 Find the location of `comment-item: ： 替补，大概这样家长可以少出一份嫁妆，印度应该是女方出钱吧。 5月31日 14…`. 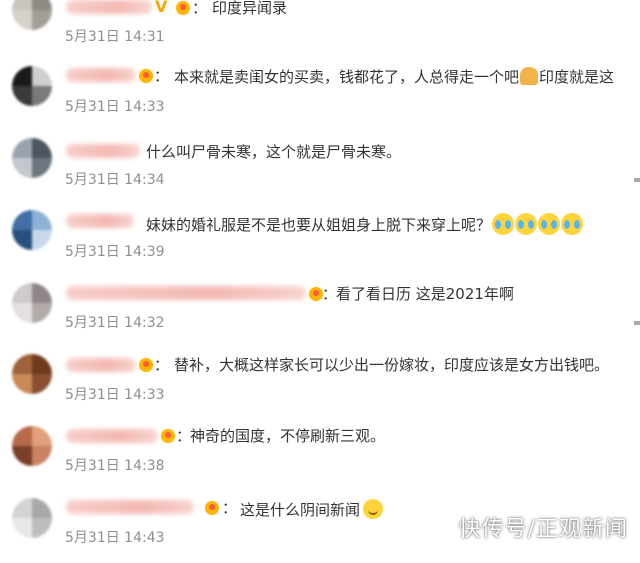

comment-item: ： 替补，大概这样家长可以少出一份嫁妆，印度应该是女方出钱吧。 5月31日 14… is located at coordinates (320, 383).